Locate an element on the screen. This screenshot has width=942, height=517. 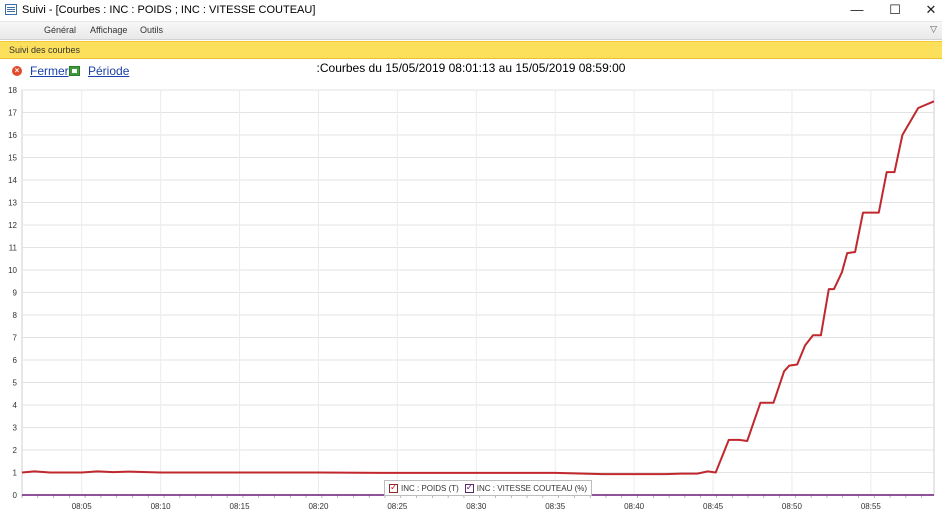
y-tick-label: 8 is located at coordinates (15, 315).